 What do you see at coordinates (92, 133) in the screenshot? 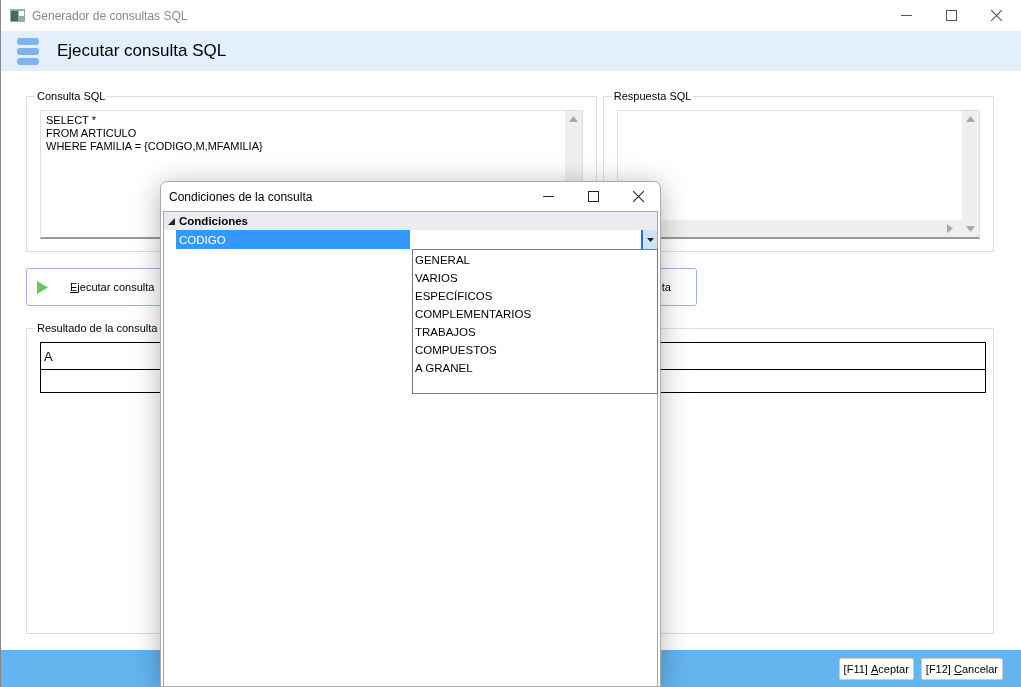
I see `code-line: FROM ARTICULO` at bounding box center [92, 133].